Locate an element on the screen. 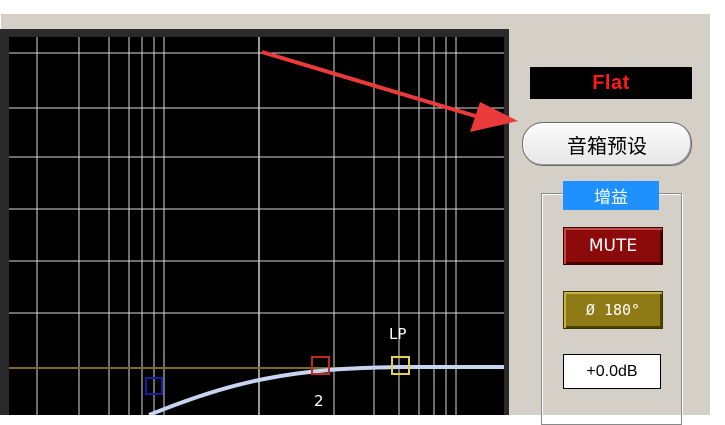 This screenshot has width=725, height=425. preset-name-display: Flat is located at coordinates (611, 83).